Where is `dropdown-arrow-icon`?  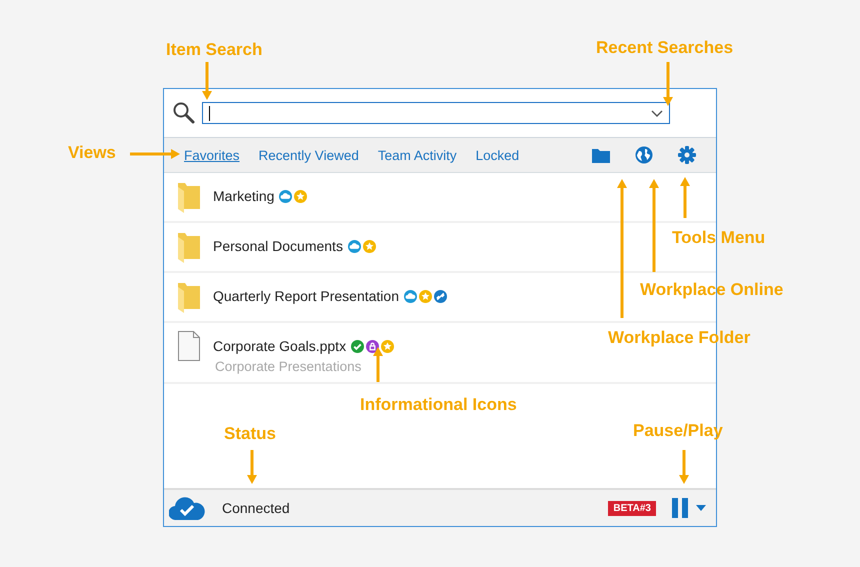
dropdown-arrow-icon is located at coordinates (701, 508).